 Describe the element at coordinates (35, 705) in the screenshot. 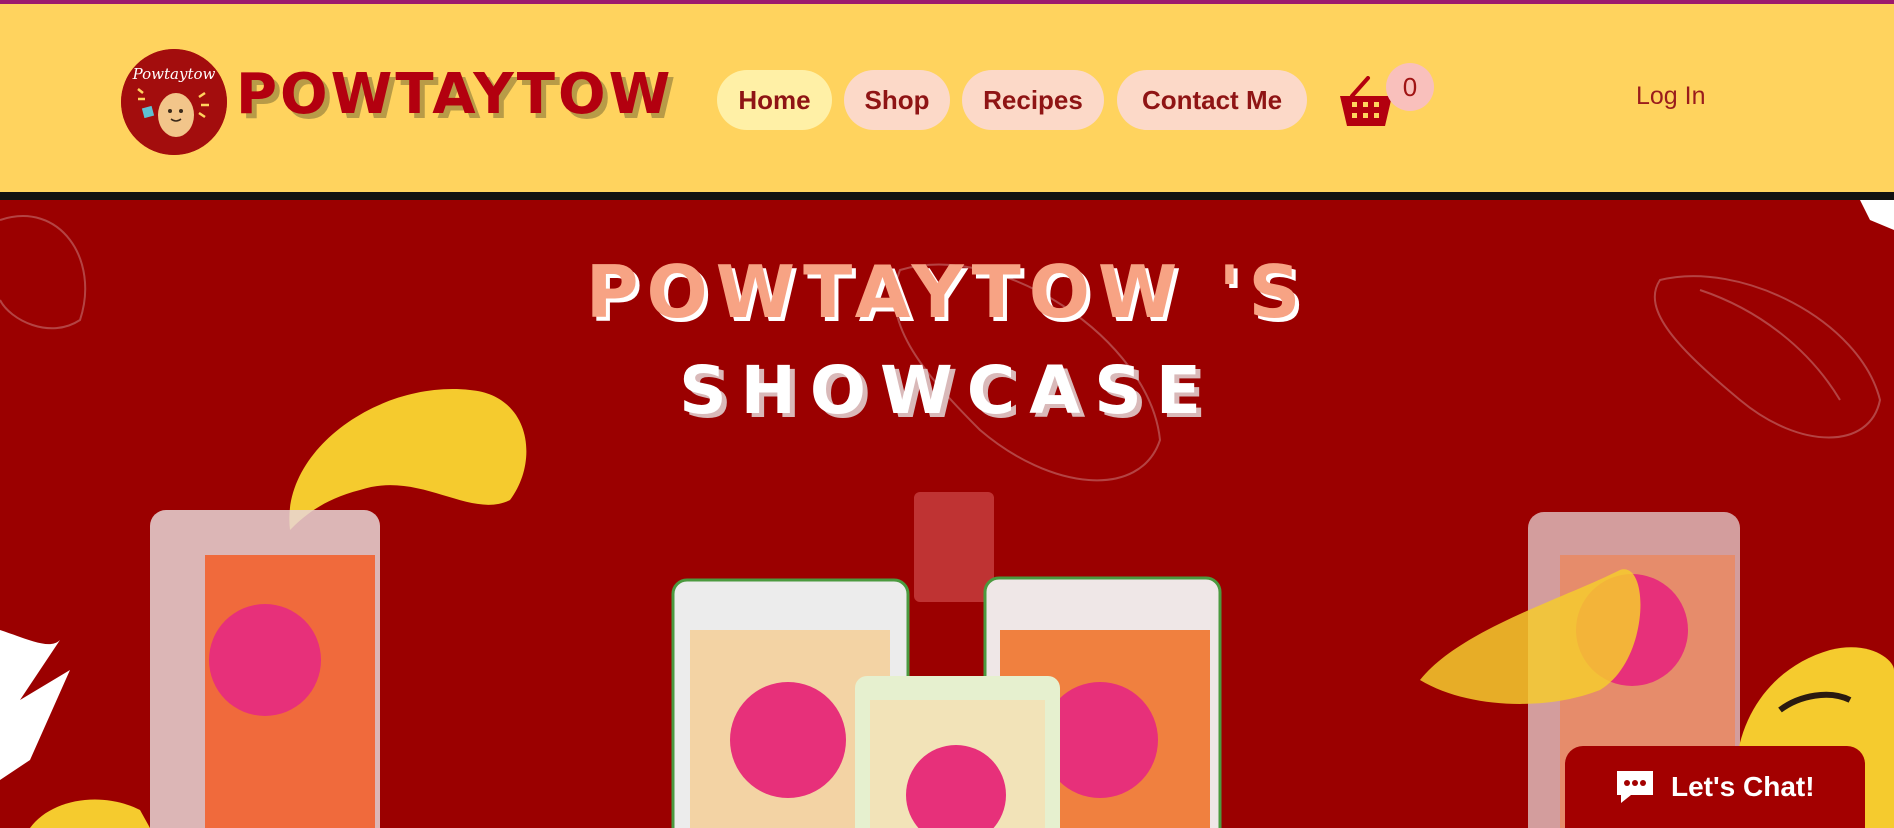

I see `white-splash-left` at that location.